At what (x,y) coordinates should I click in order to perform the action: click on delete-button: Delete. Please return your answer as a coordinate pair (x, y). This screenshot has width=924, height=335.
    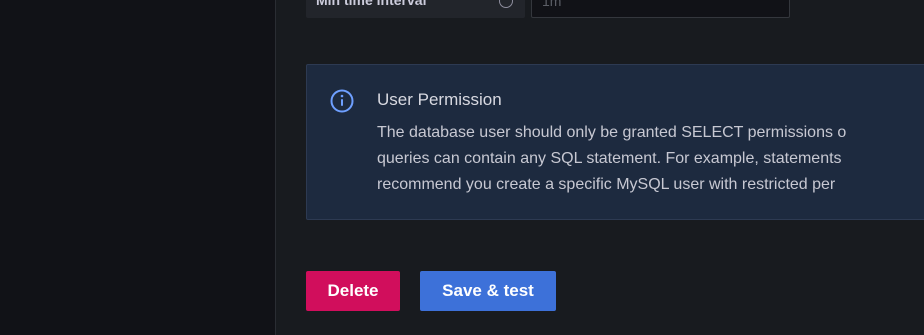
    Looking at the image, I should click on (353, 291).